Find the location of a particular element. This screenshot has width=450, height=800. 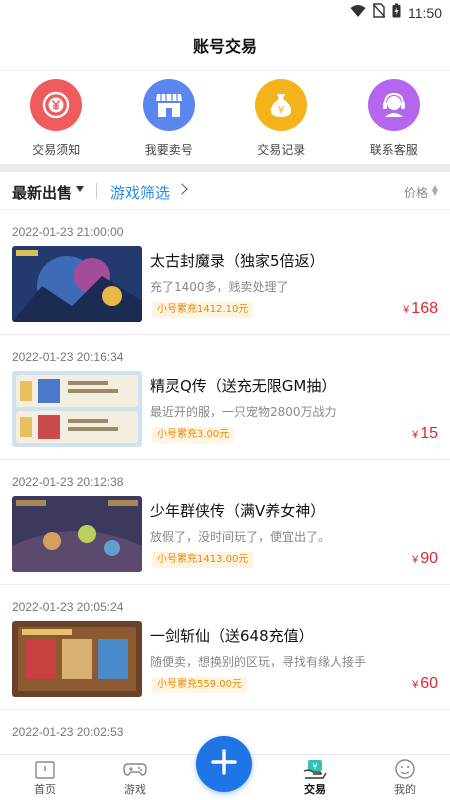

clock: 11:50 is located at coordinates (425, 12).